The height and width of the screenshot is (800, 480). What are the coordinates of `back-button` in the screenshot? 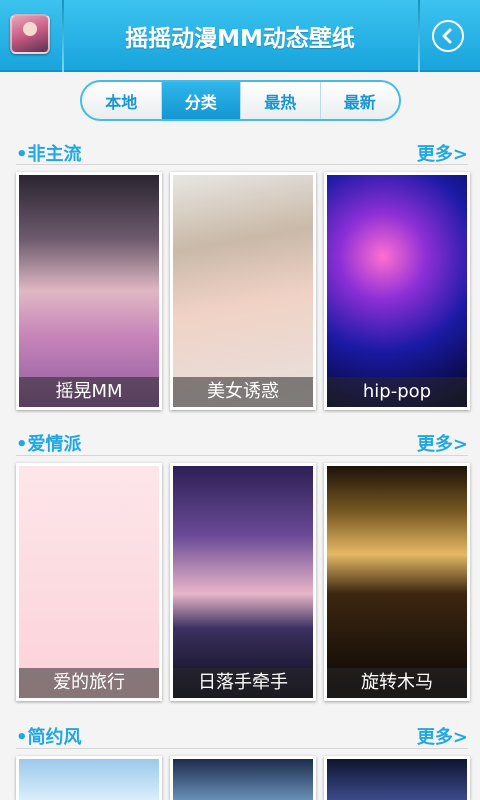 It's located at (448, 36).